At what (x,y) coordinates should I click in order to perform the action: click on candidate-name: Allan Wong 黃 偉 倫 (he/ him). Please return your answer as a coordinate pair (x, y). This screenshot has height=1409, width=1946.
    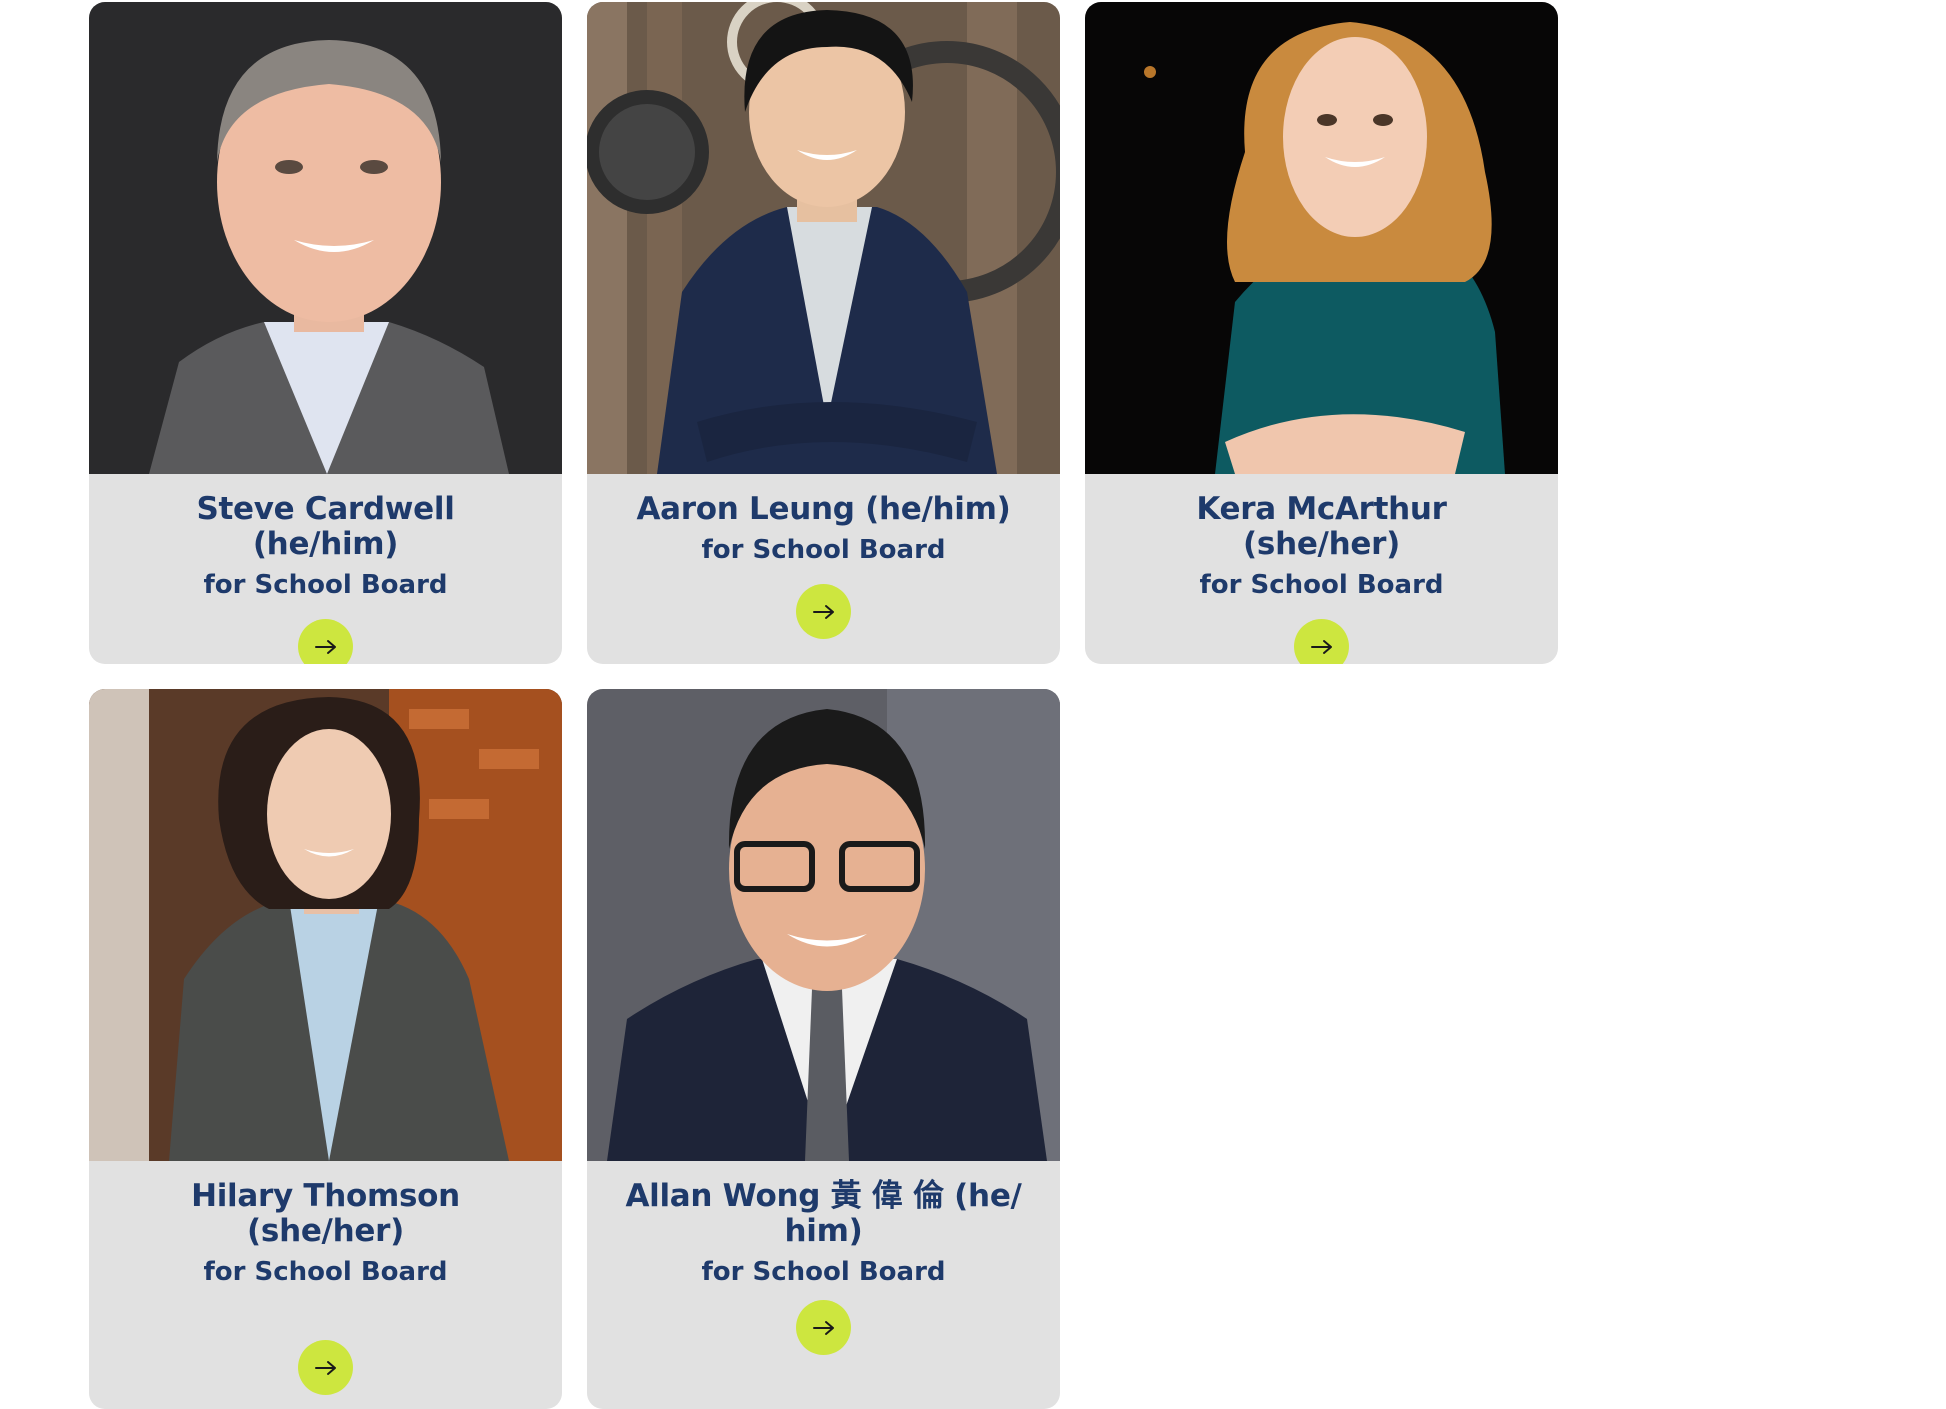
    Looking at the image, I should click on (823, 1213).